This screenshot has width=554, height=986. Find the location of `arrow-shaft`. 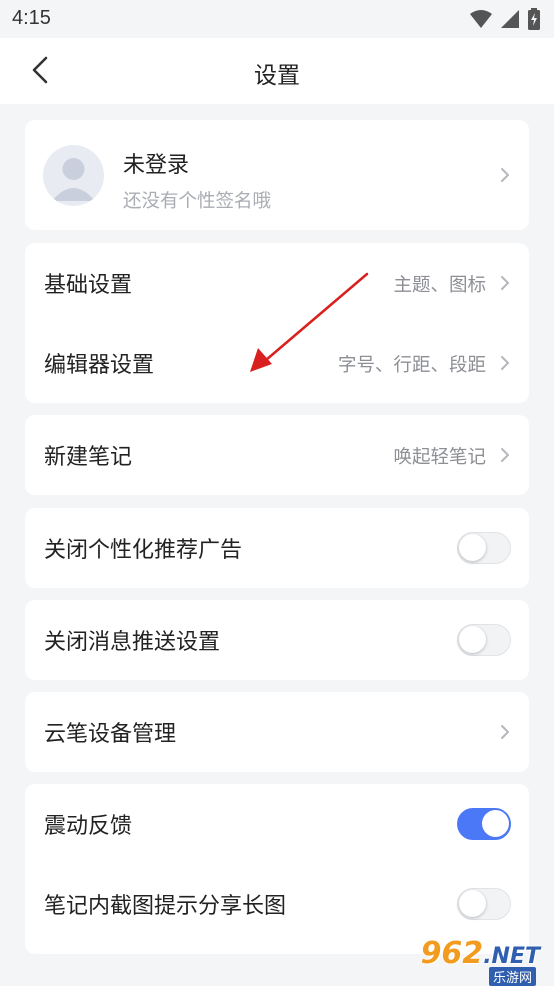

arrow-shaft is located at coordinates (316, 317).